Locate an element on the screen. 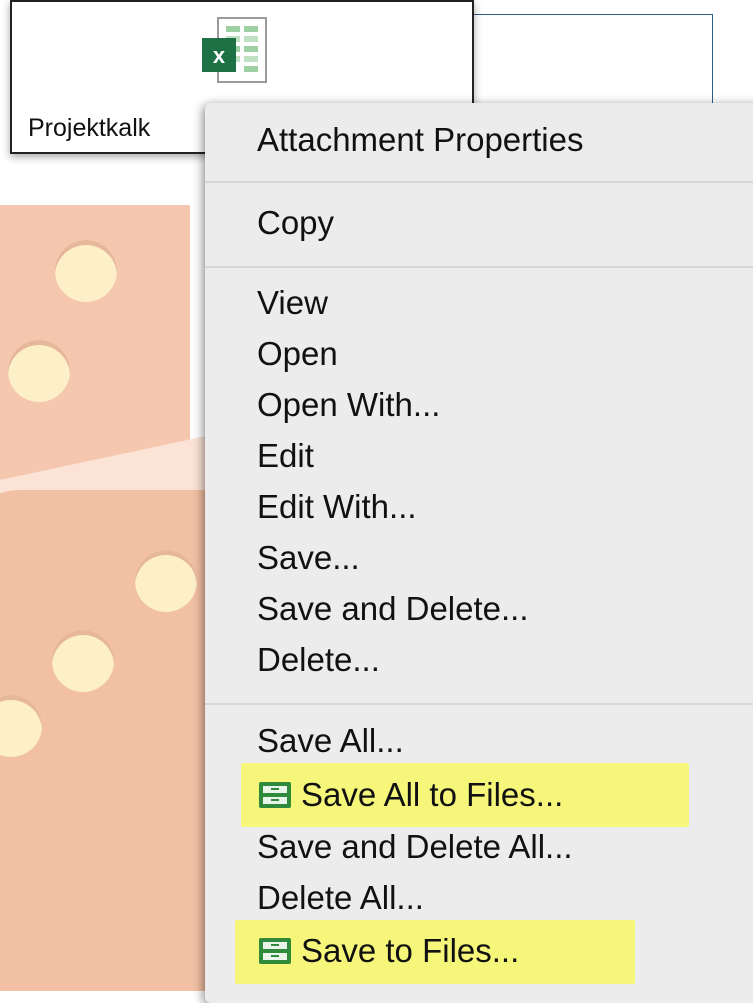 This screenshot has width=753, height=1003. attachment-filename: Projektkalk is located at coordinates (89, 128).